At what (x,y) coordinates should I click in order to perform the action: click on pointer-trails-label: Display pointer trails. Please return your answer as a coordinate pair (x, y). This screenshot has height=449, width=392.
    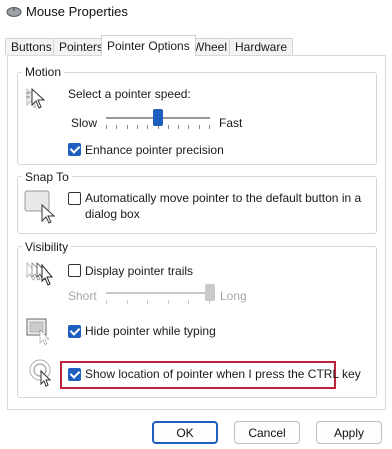
    Looking at the image, I should click on (139, 271).